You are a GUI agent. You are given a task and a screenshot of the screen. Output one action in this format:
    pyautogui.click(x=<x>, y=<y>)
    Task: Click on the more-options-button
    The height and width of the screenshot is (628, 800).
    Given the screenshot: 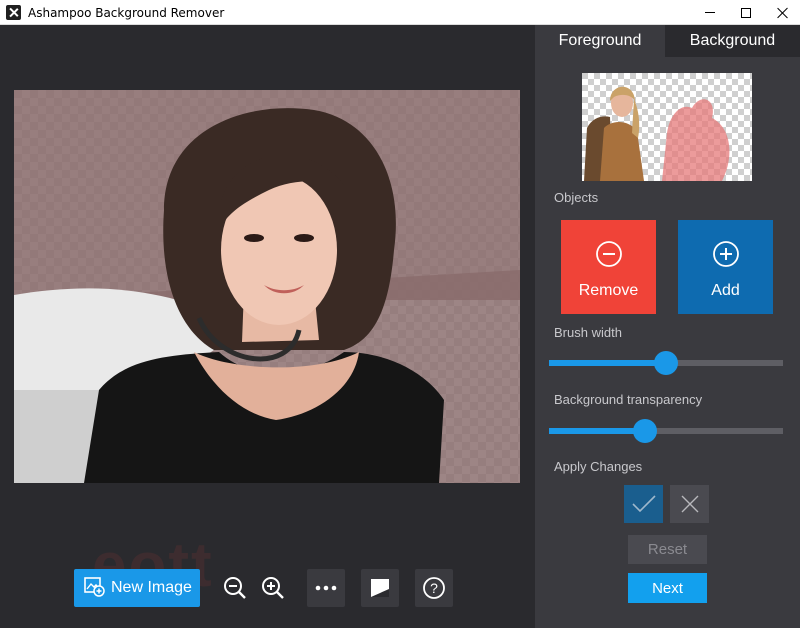 What is the action you would take?
    pyautogui.click(x=326, y=588)
    